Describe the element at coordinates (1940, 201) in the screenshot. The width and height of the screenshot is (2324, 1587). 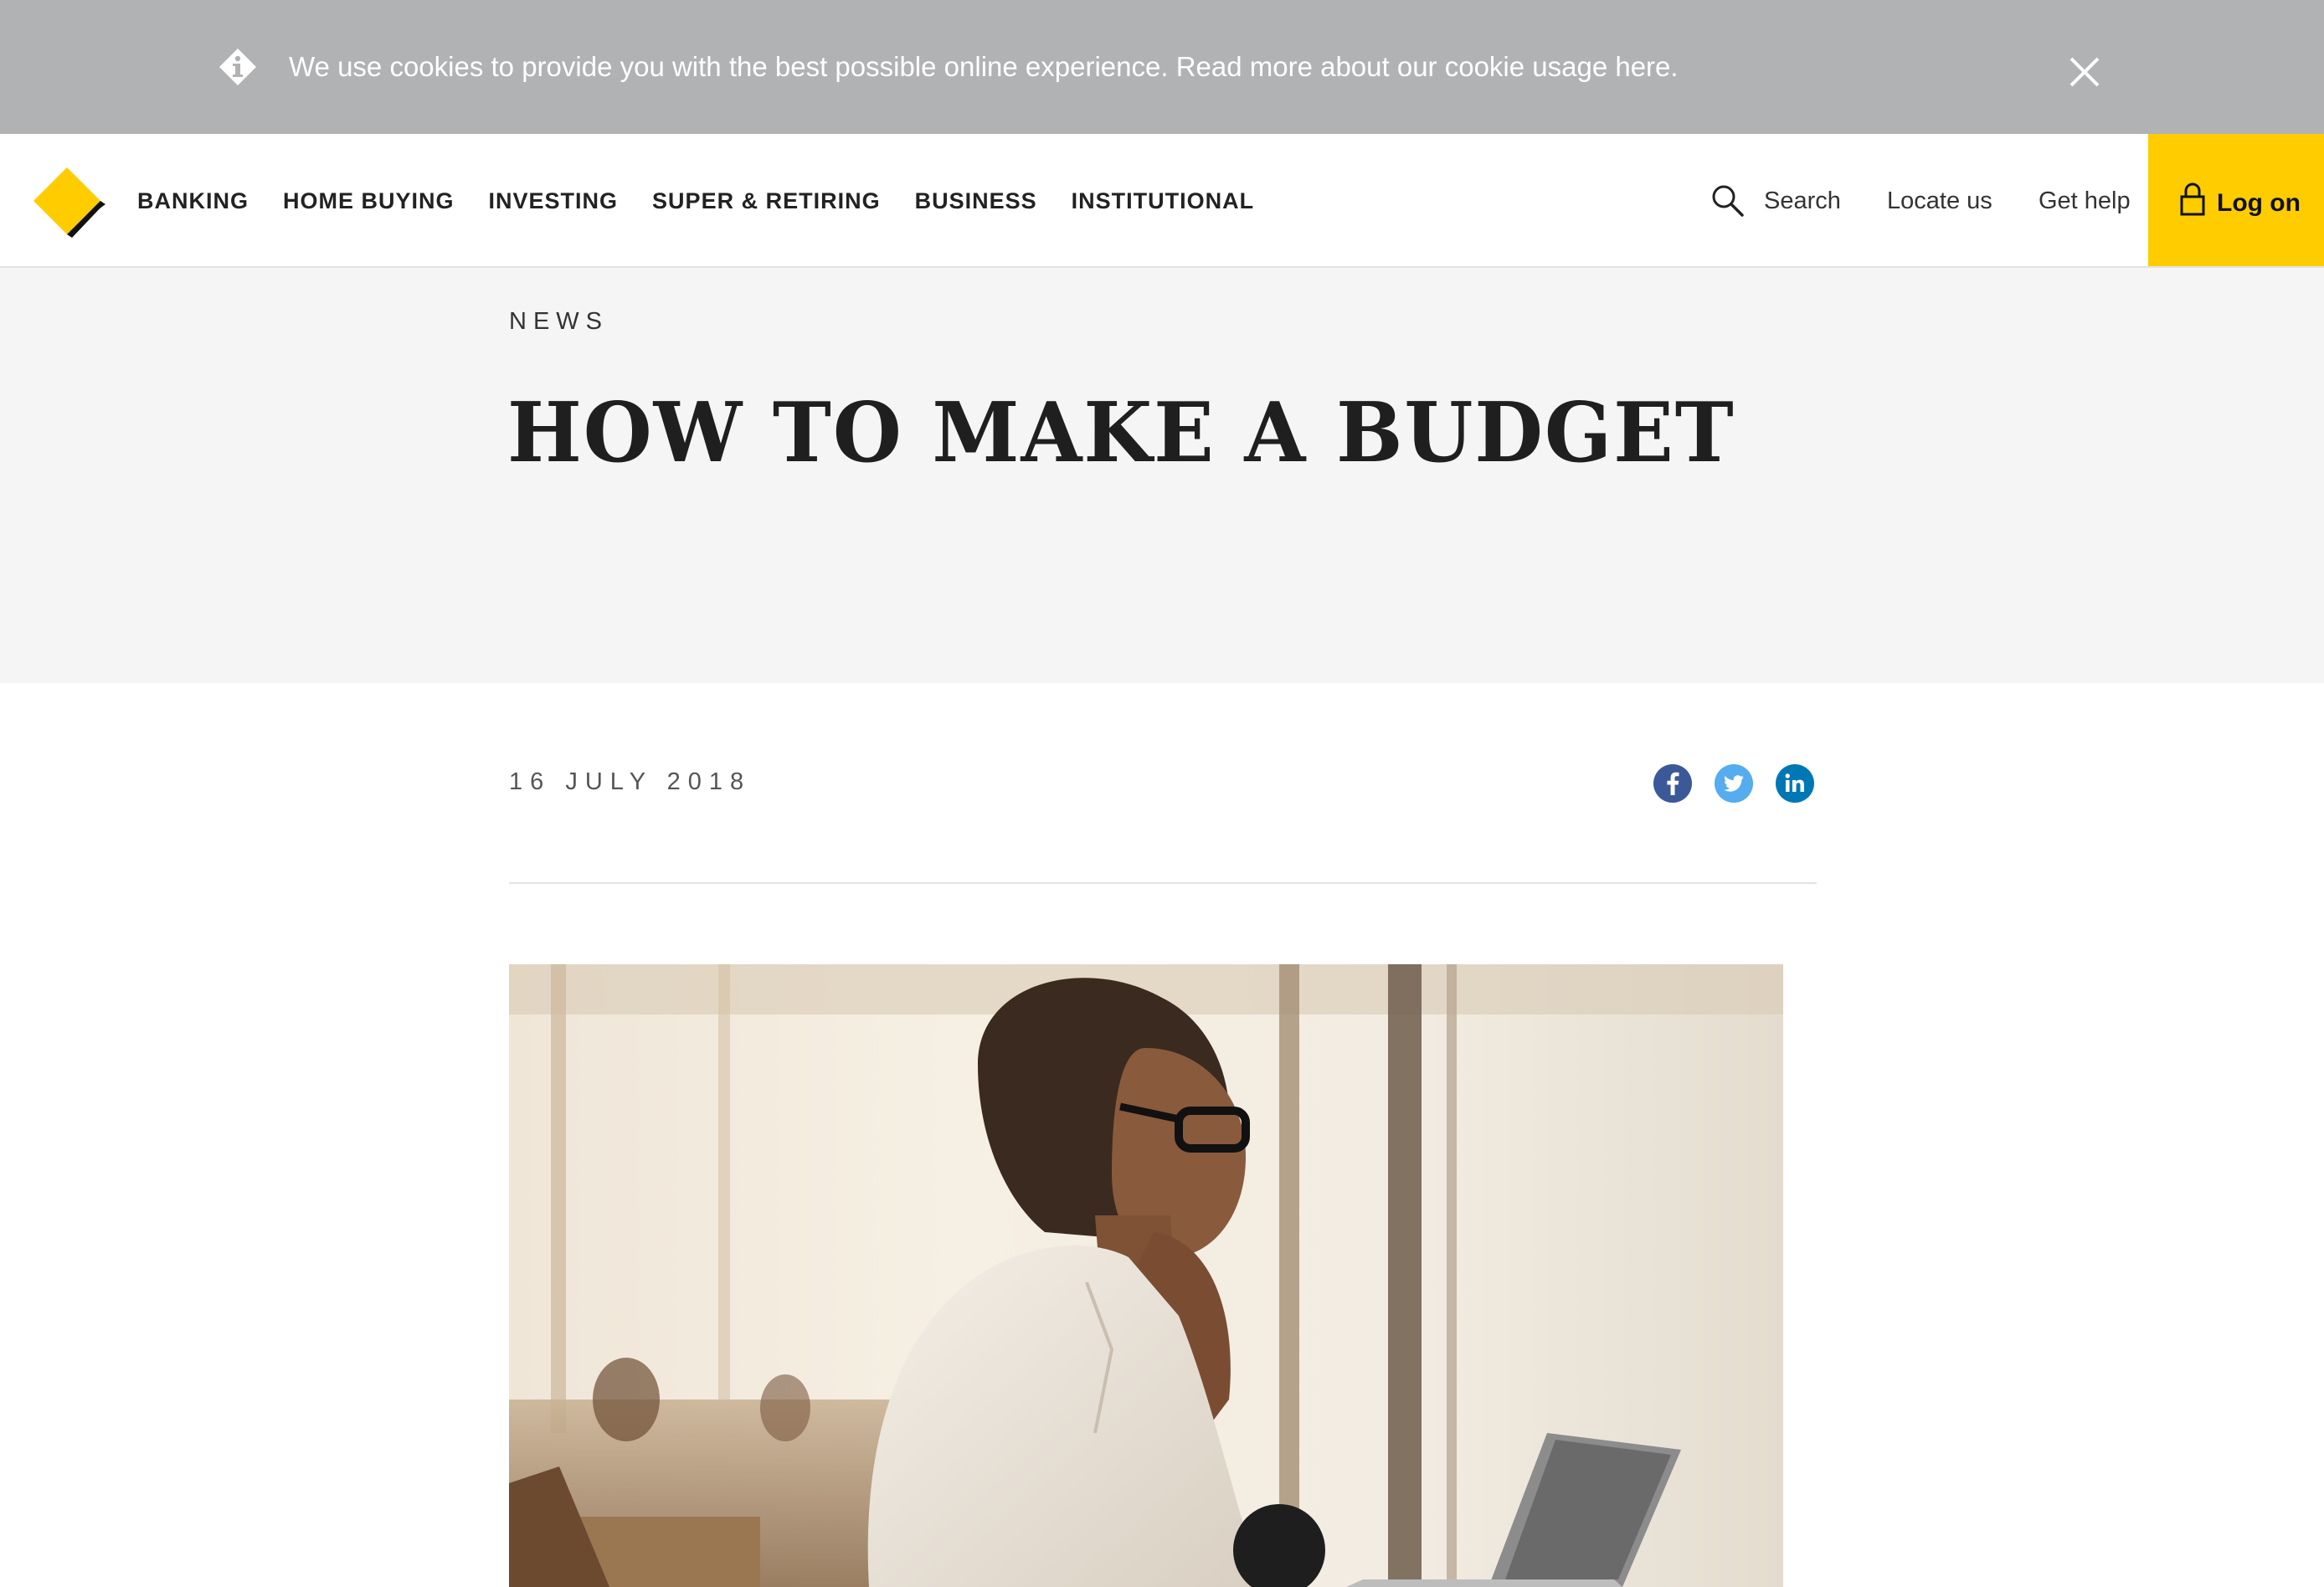
I see `locate-us-link: Locate us` at that location.